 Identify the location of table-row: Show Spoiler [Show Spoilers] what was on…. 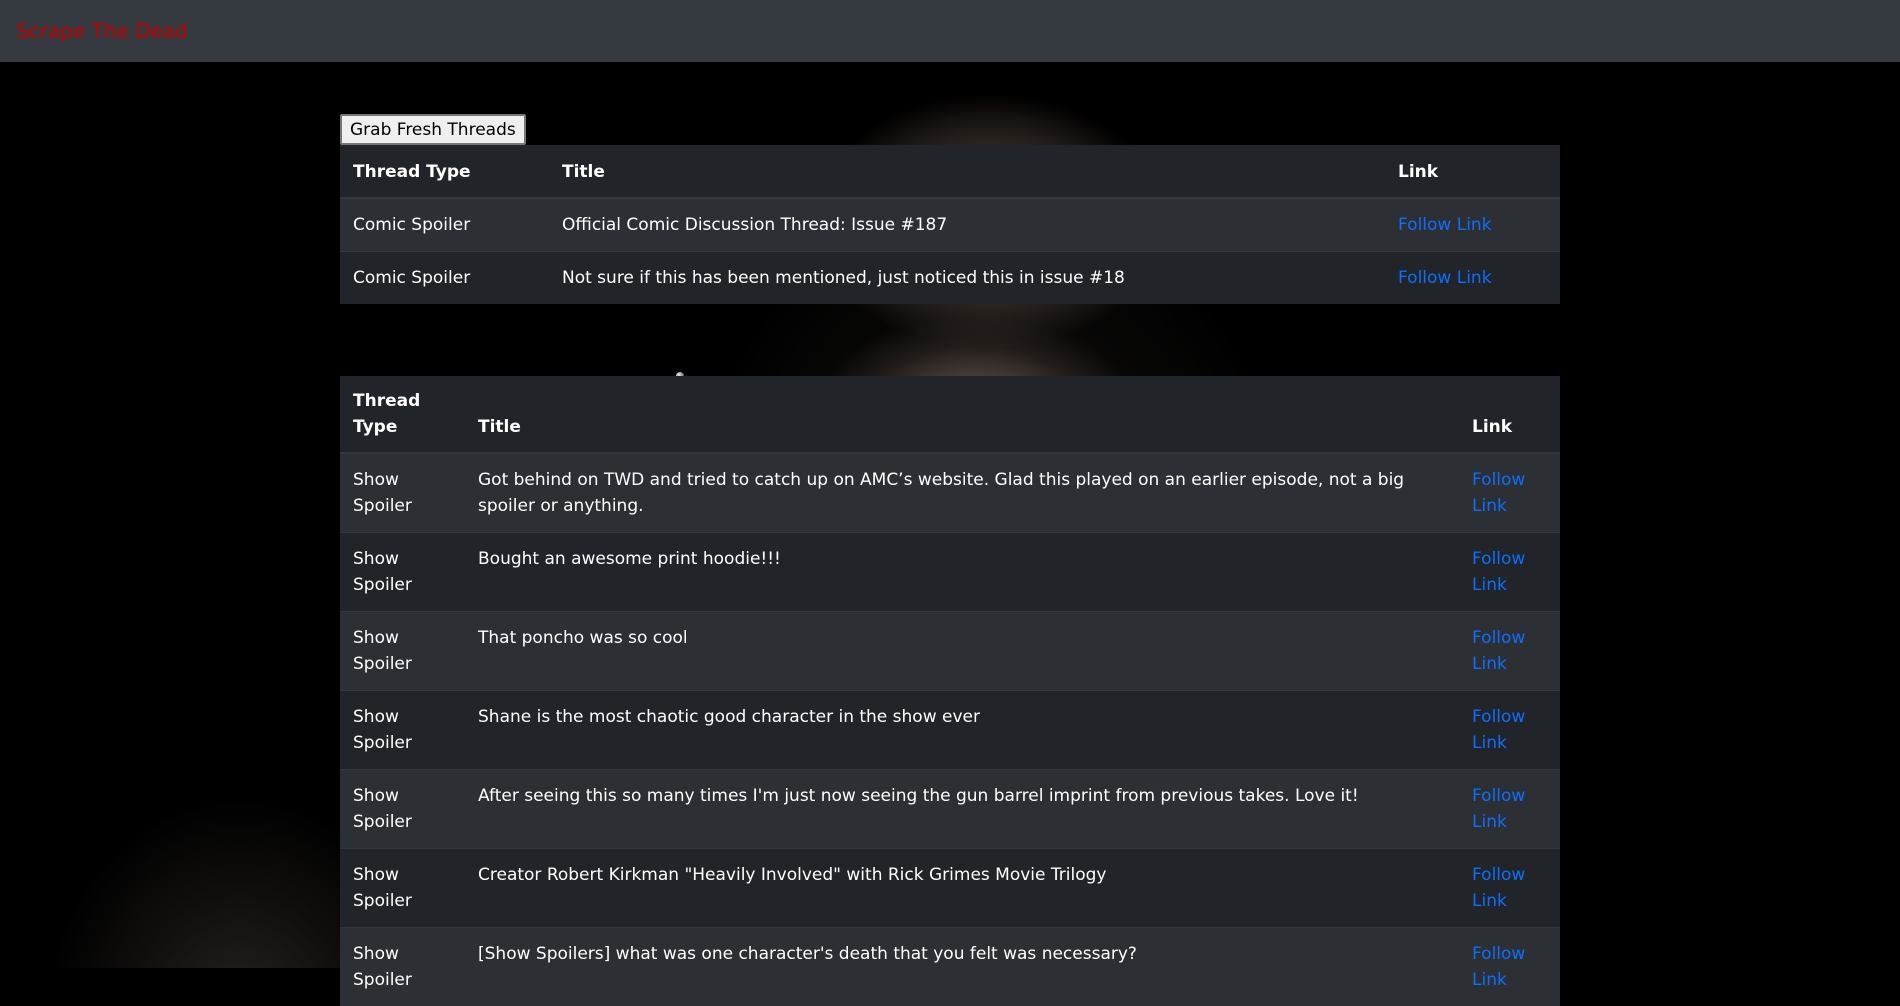
(950, 967).